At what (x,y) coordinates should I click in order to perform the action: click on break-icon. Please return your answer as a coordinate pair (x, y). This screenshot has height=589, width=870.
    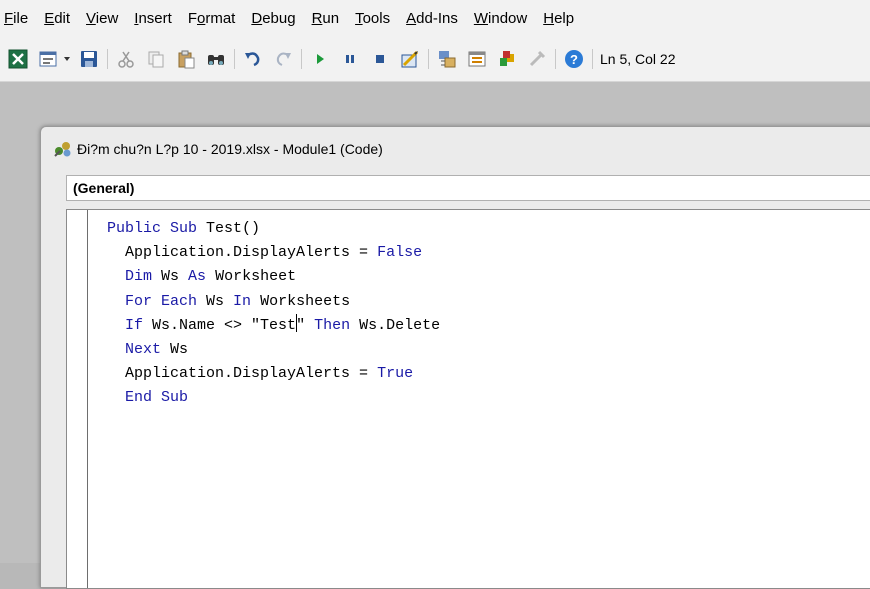
    Looking at the image, I should click on (350, 59).